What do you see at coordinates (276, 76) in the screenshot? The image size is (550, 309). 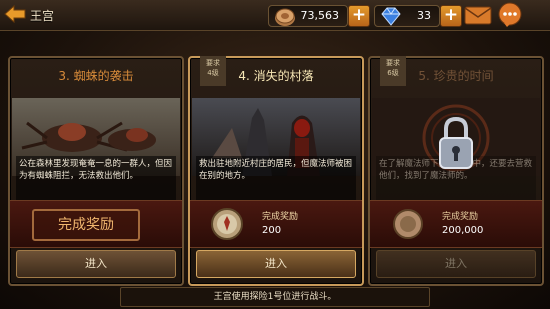 I see `chapter-title: 4. 消失的村落` at bounding box center [276, 76].